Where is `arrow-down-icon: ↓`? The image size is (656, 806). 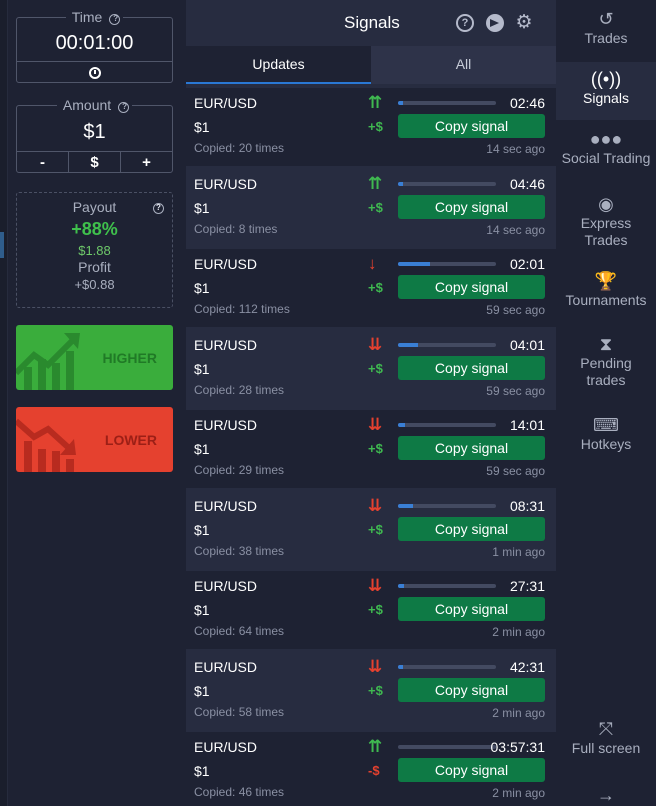 arrow-down-icon: ↓ is located at coordinates (372, 263).